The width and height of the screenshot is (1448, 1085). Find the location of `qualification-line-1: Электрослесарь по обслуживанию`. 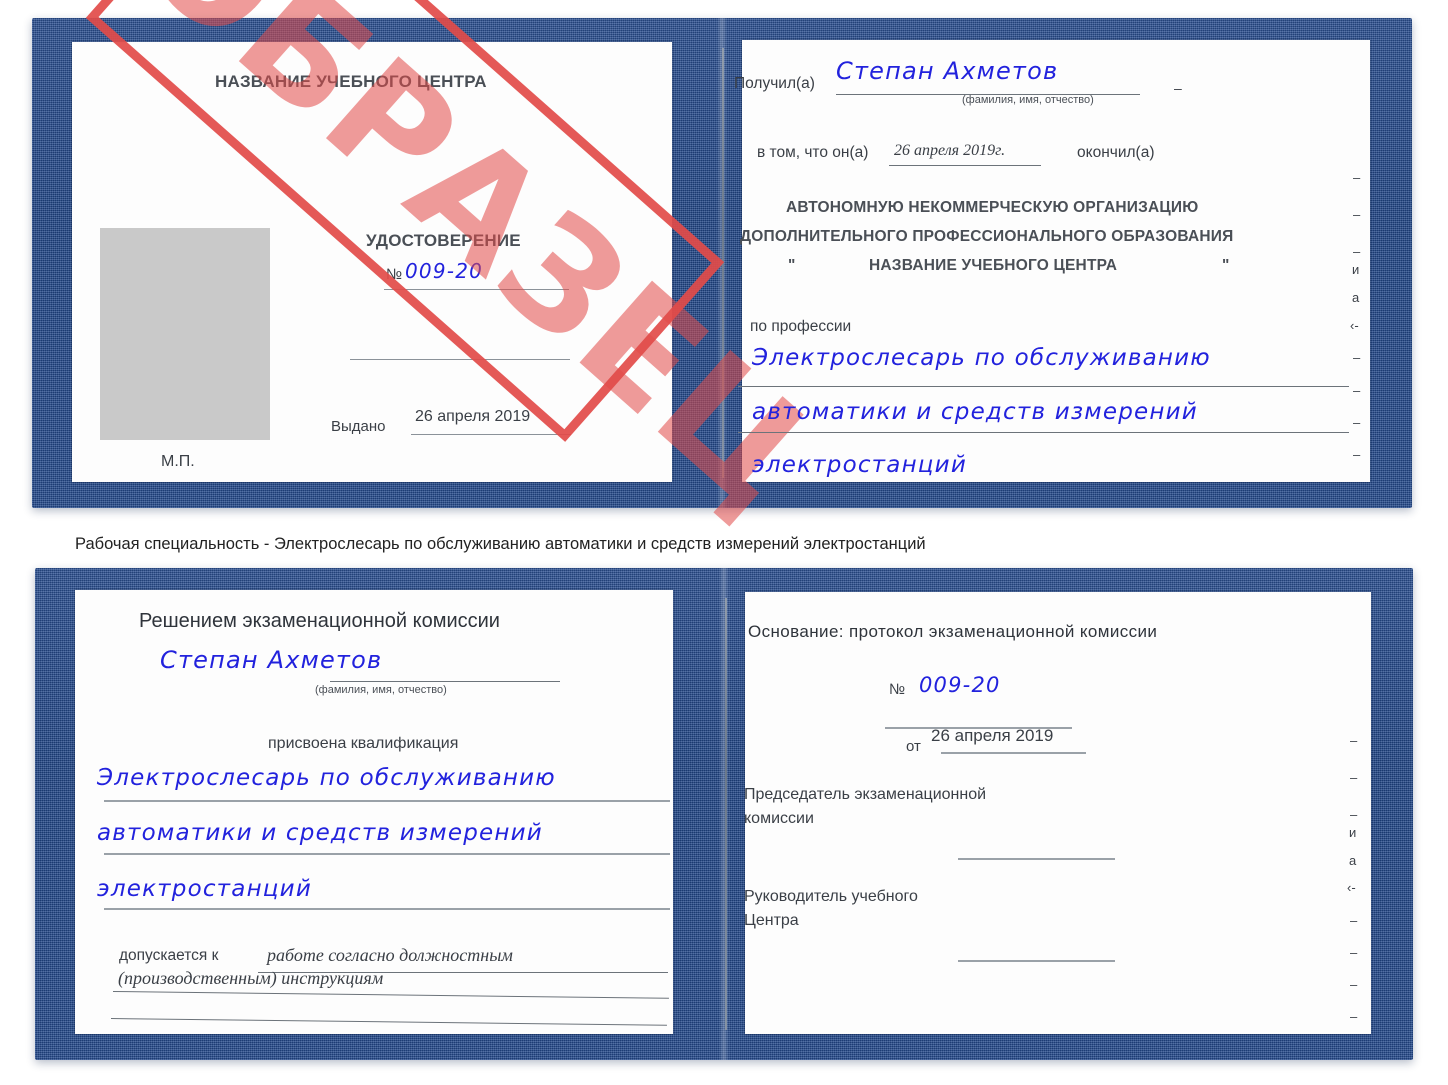

qualification-line-1: Электрослесарь по обслуживанию is located at coordinates (326, 778).